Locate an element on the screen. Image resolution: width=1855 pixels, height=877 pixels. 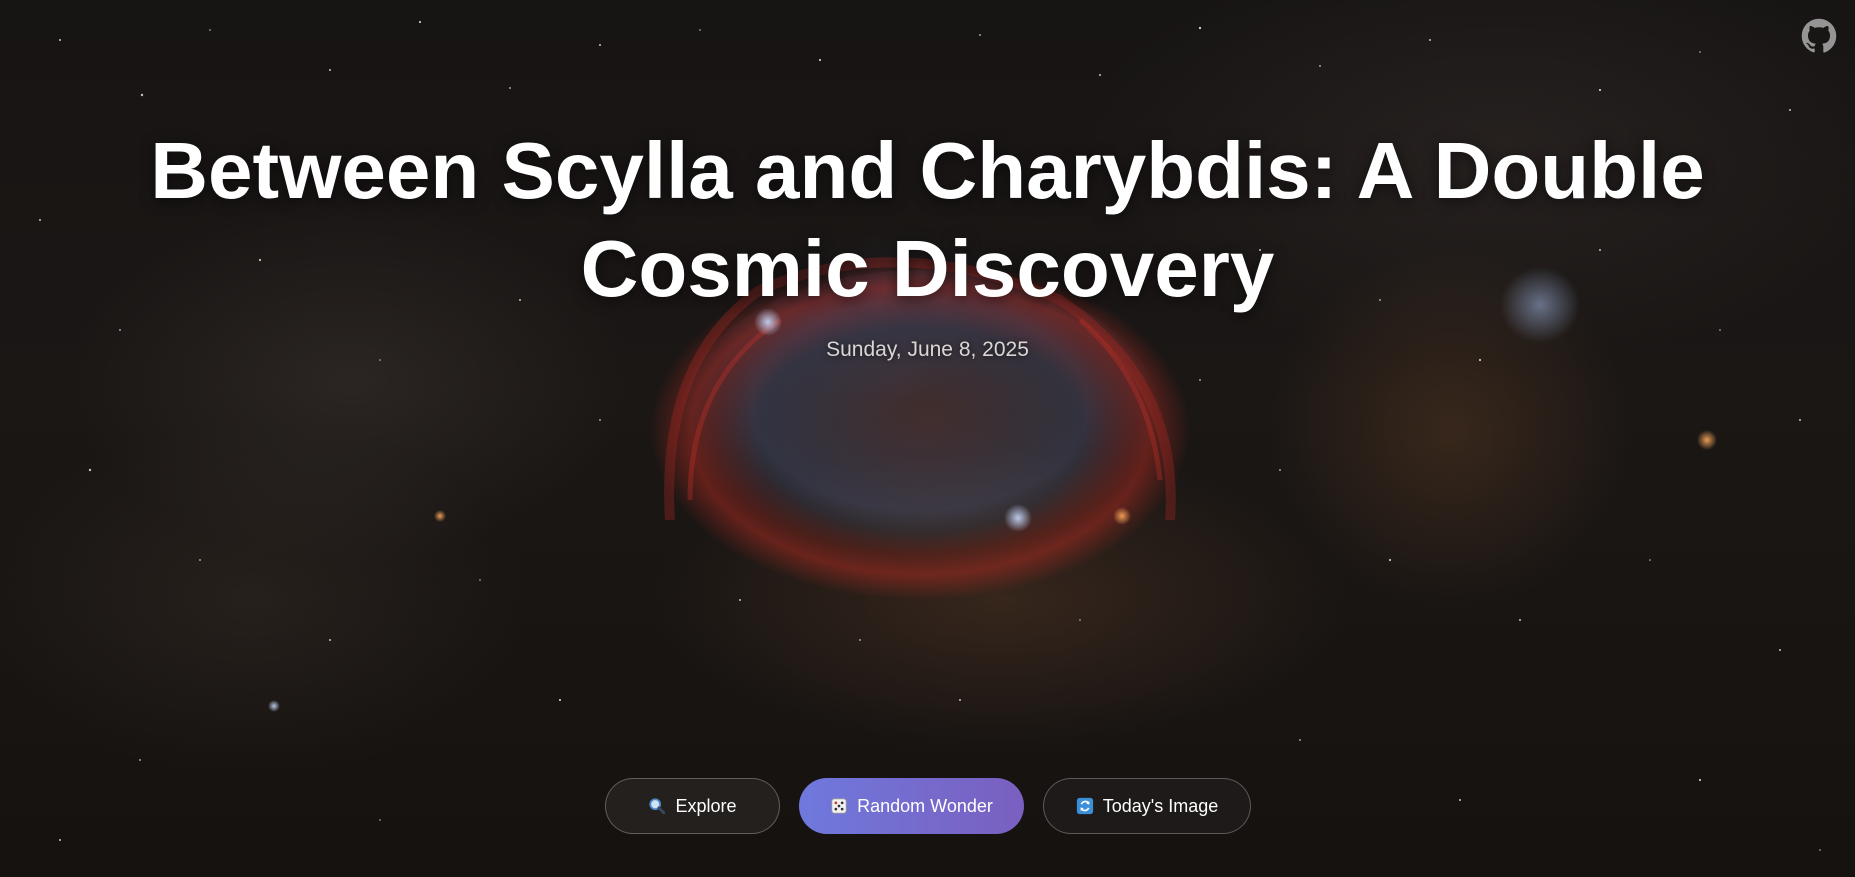
random-wonder-button: Random Wonder is located at coordinates (911, 806).